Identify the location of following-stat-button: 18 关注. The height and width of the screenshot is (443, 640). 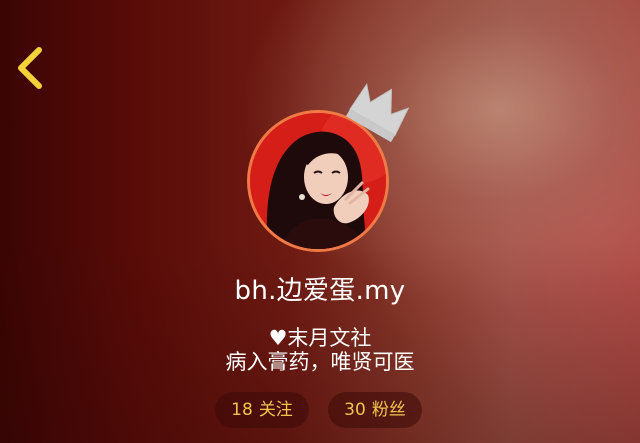
(262, 410).